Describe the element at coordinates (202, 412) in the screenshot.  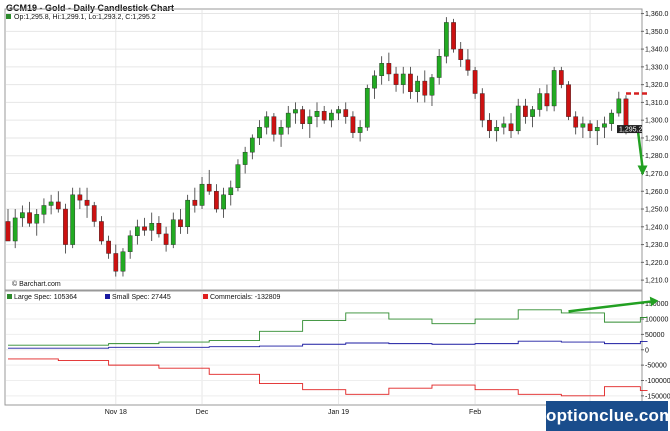
I see `x-axis-tick-label: Dec` at that location.